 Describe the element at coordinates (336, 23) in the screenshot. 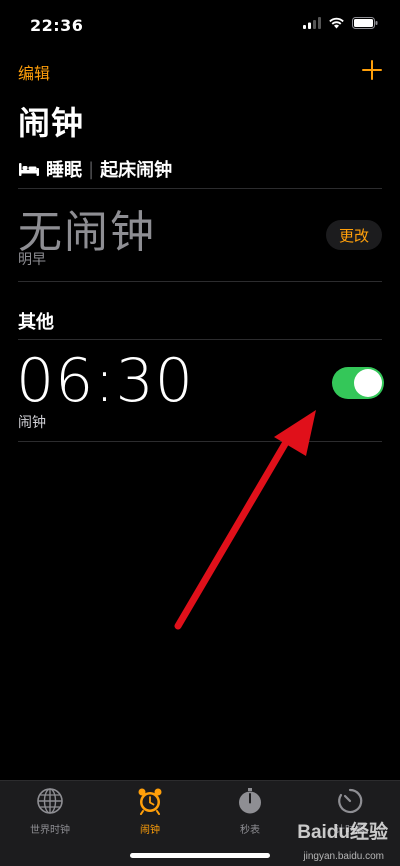

I see `wifi-icon` at that location.